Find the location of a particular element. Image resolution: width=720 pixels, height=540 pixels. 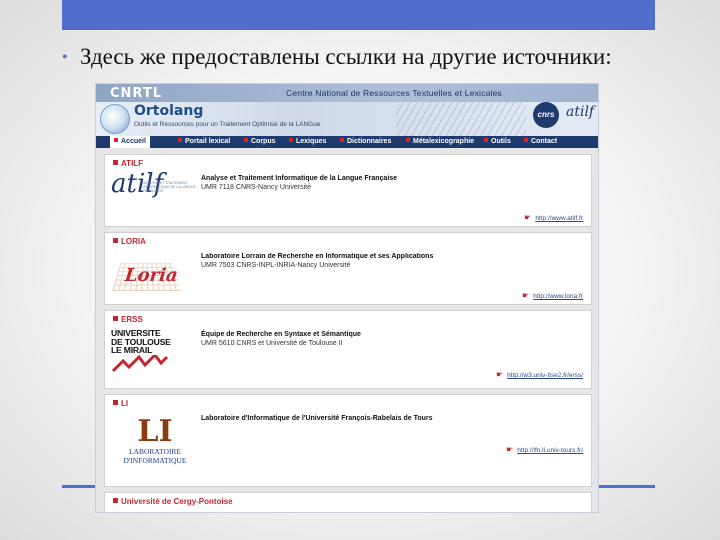

slide-footer-line-left is located at coordinates (78, 486).